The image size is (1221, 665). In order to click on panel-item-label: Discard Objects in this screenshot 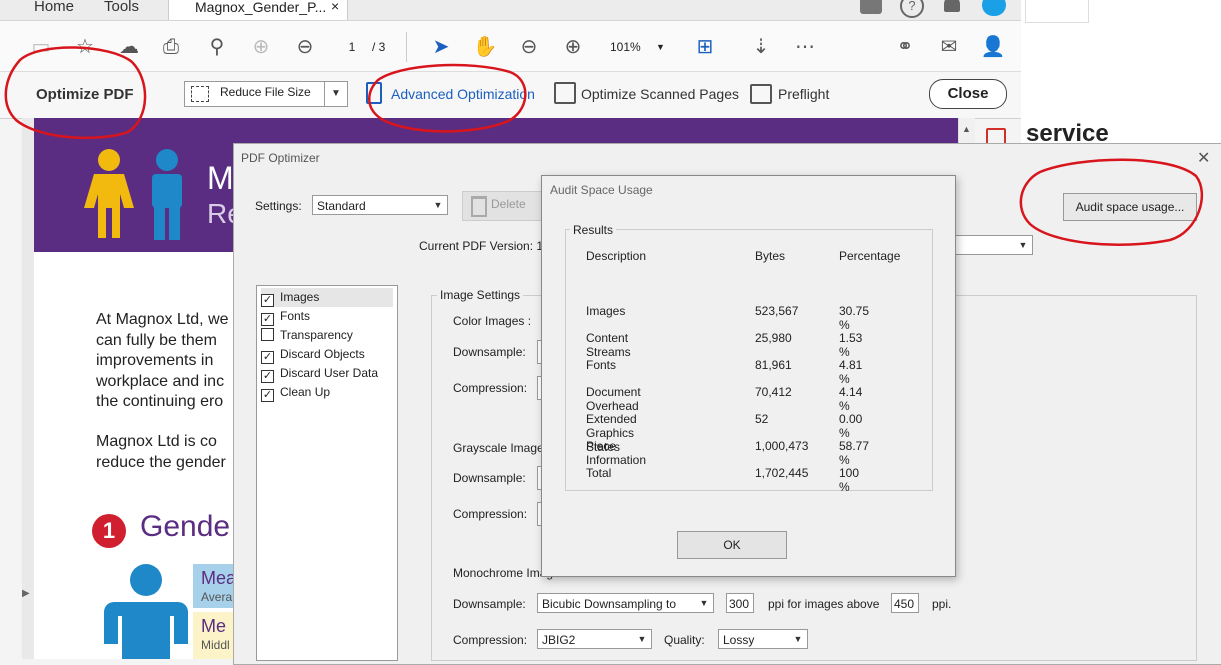, I will do `click(322, 354)`.